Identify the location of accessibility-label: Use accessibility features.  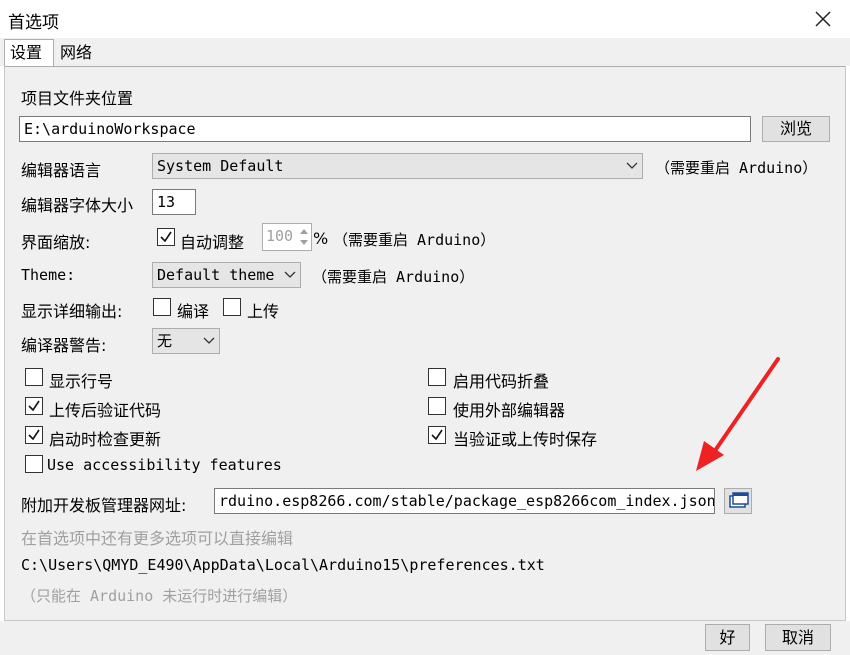
(164, 465).